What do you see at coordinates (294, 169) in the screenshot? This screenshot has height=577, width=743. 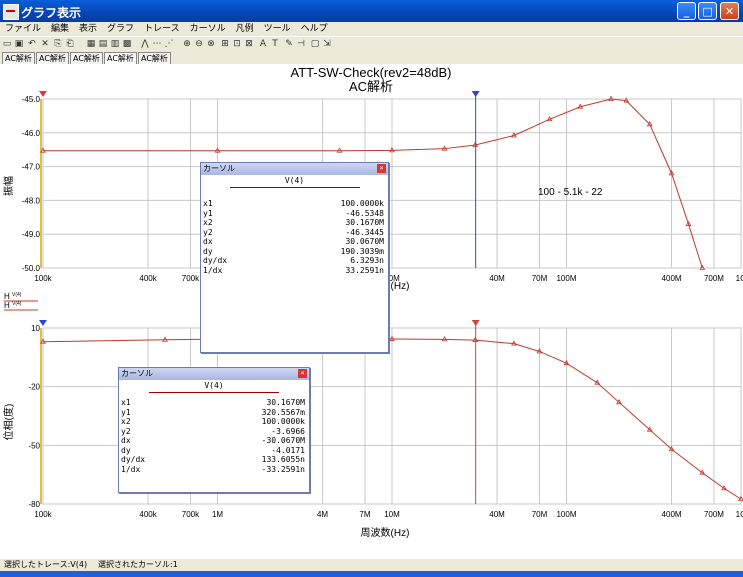 I see `cursor-window-title: カーソル` at bounding box center [294, 169].